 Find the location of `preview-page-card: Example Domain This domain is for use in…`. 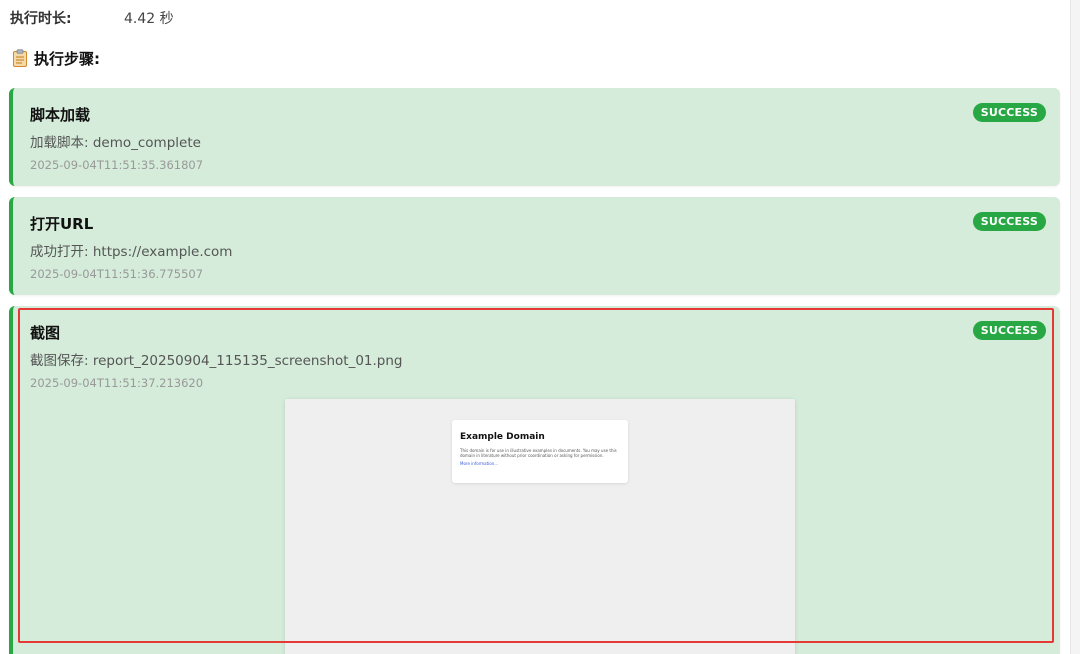

preview-page-card: Example Domain This domain is for use in… is located at coordinates (540, 451).